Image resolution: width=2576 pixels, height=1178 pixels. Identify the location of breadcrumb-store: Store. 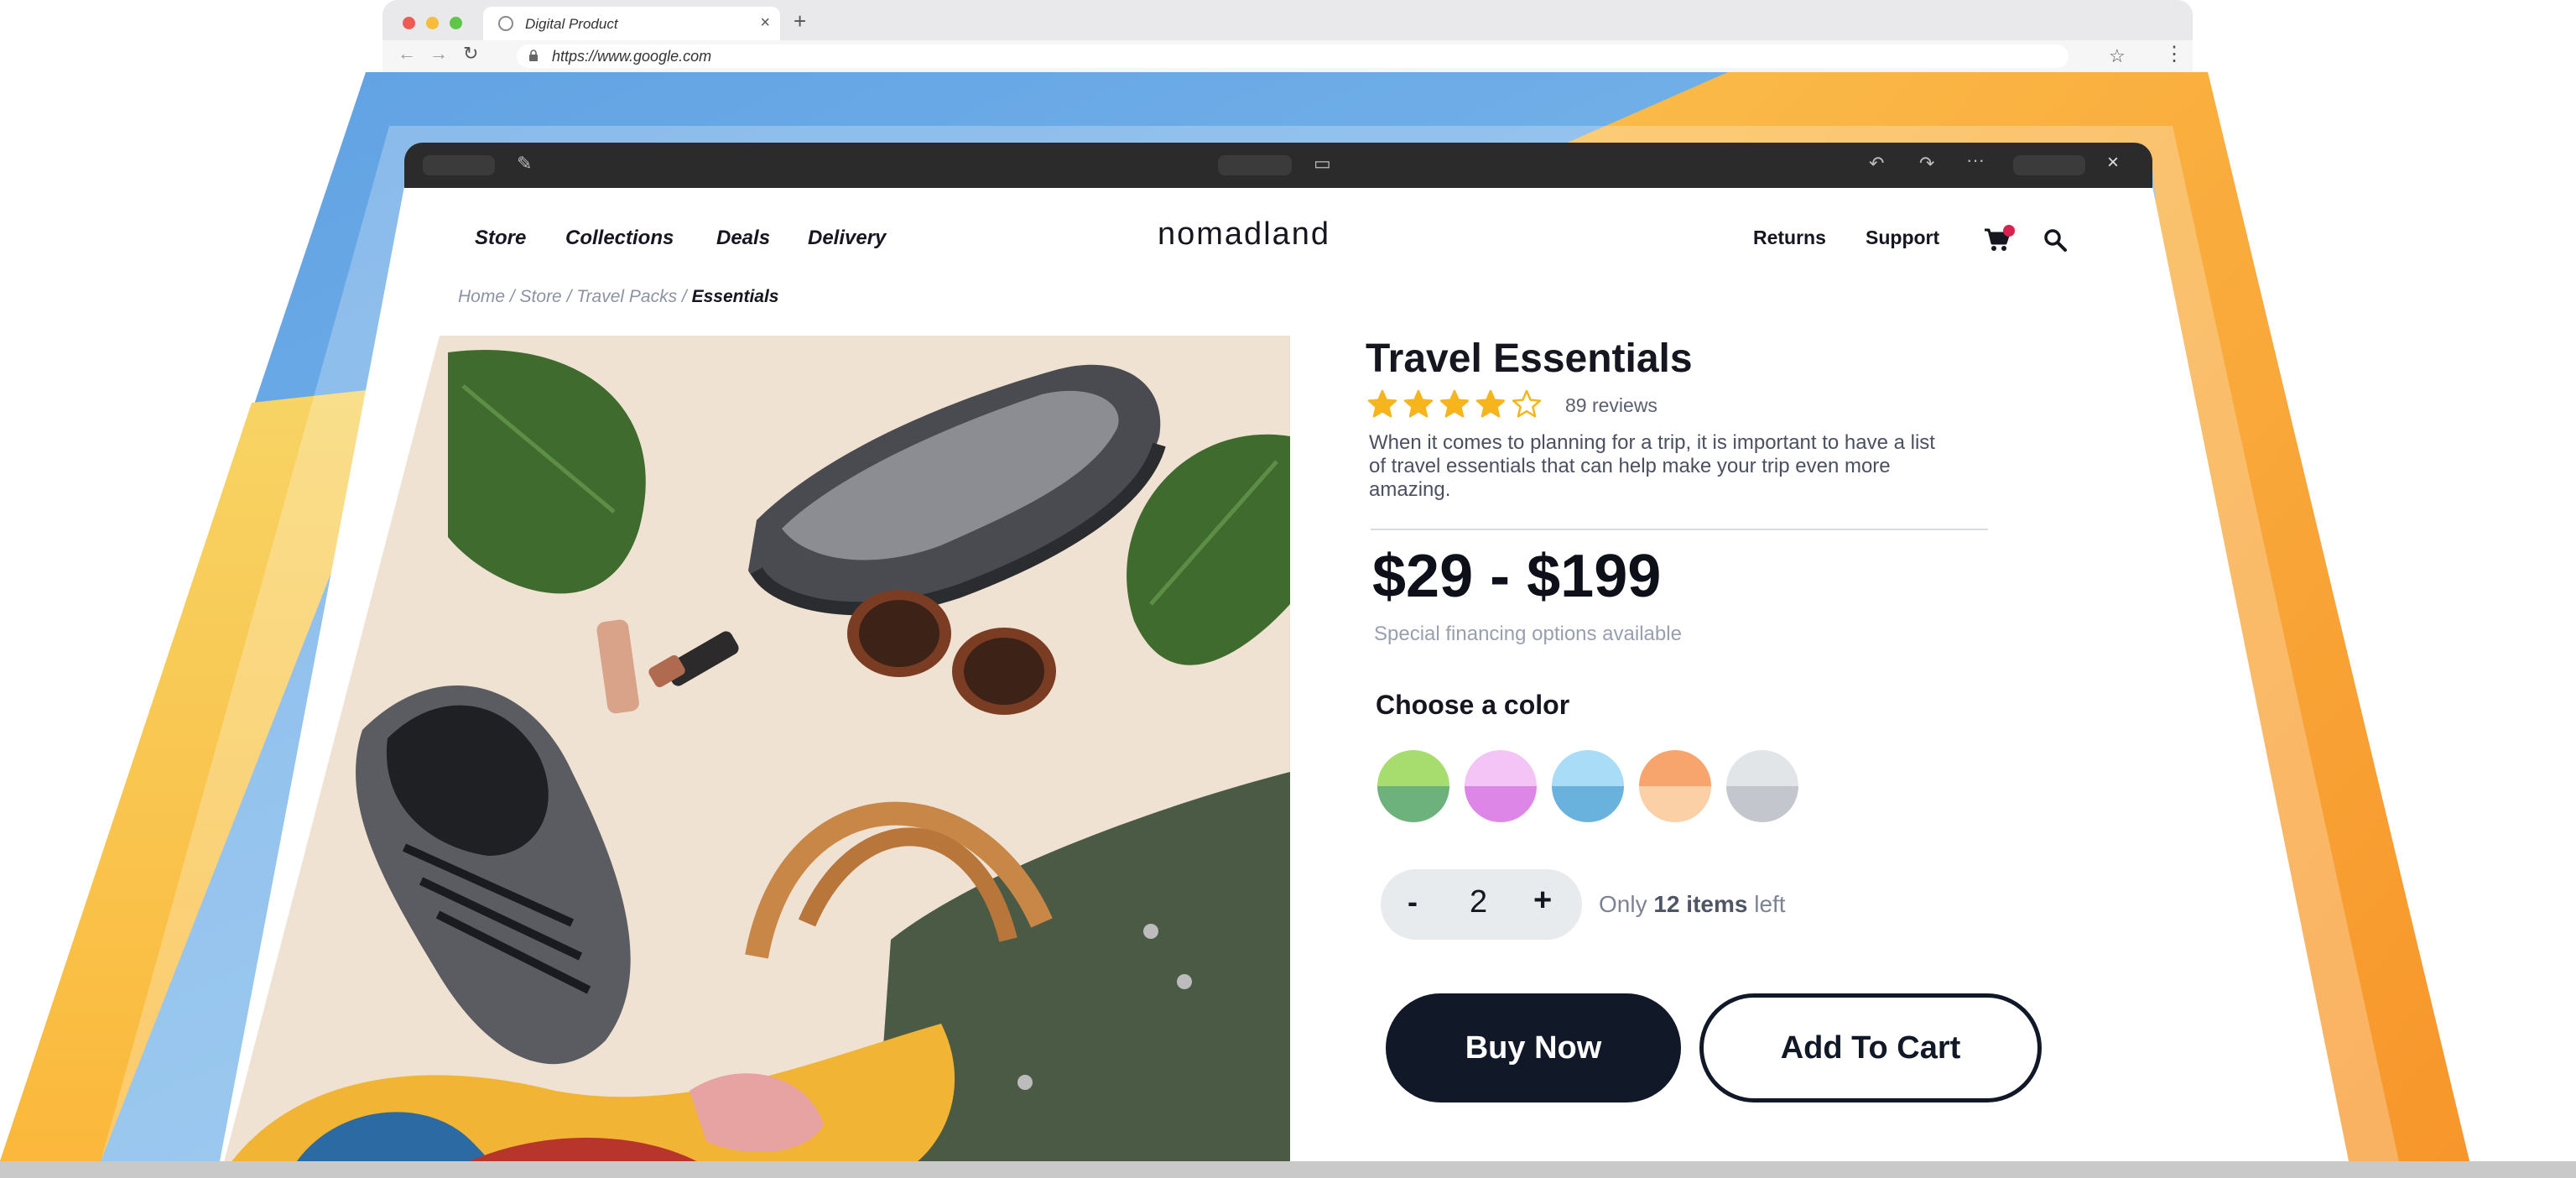
(541, 296).